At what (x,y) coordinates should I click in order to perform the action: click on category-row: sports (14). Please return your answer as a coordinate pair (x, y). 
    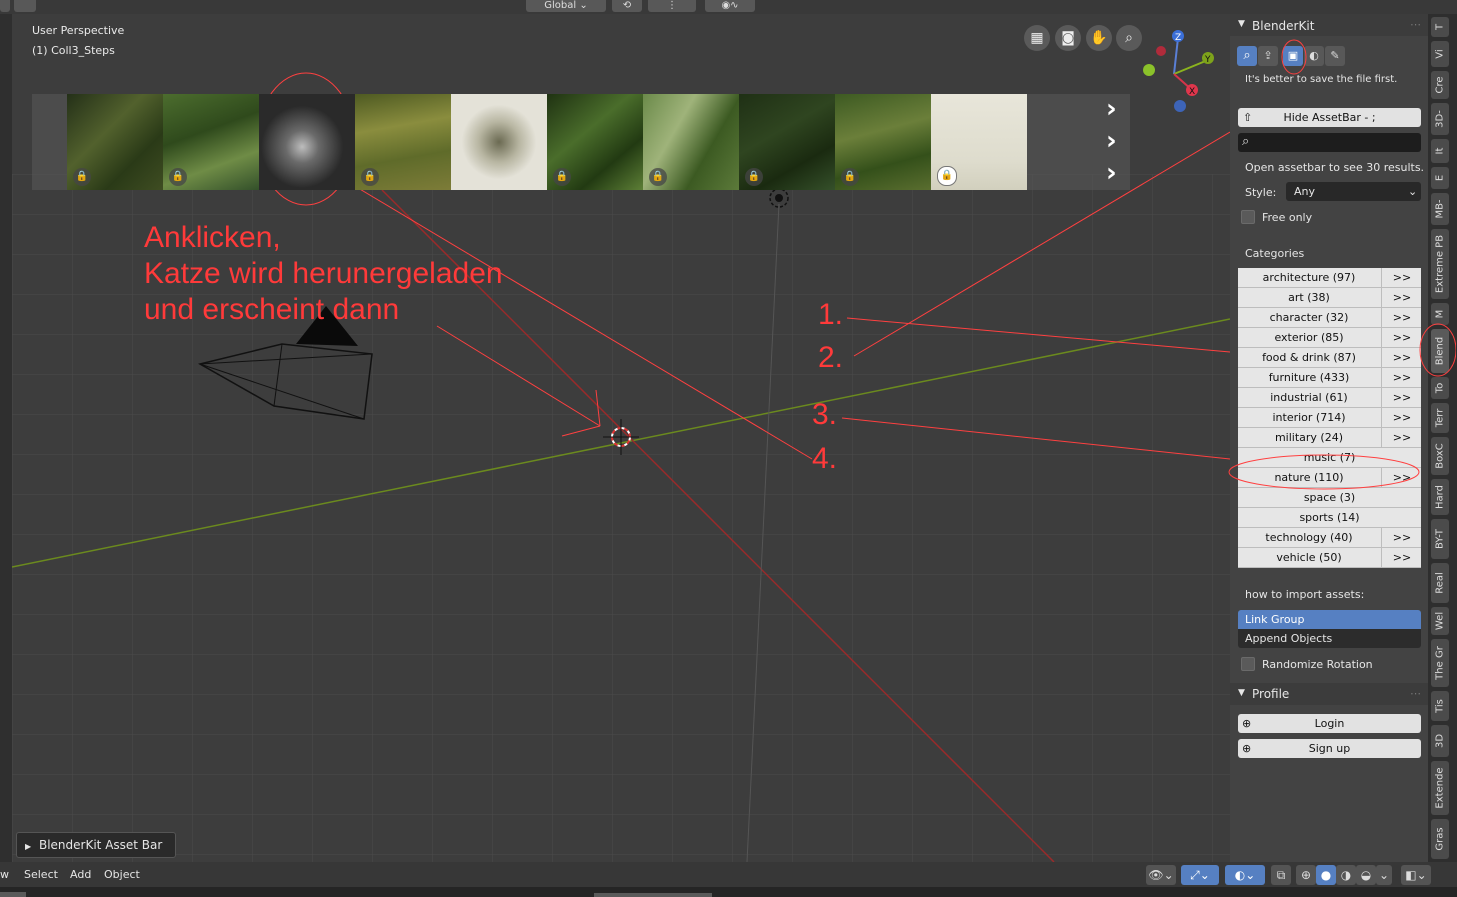
    Looking at the image, I should click on (1329, 518).